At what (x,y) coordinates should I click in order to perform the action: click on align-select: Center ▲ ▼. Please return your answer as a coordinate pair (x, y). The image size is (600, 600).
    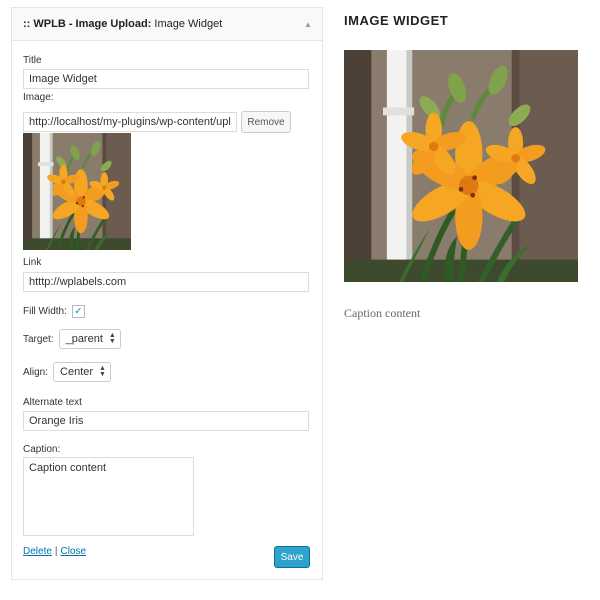
    Looking at the image, I should click on (82, 372).